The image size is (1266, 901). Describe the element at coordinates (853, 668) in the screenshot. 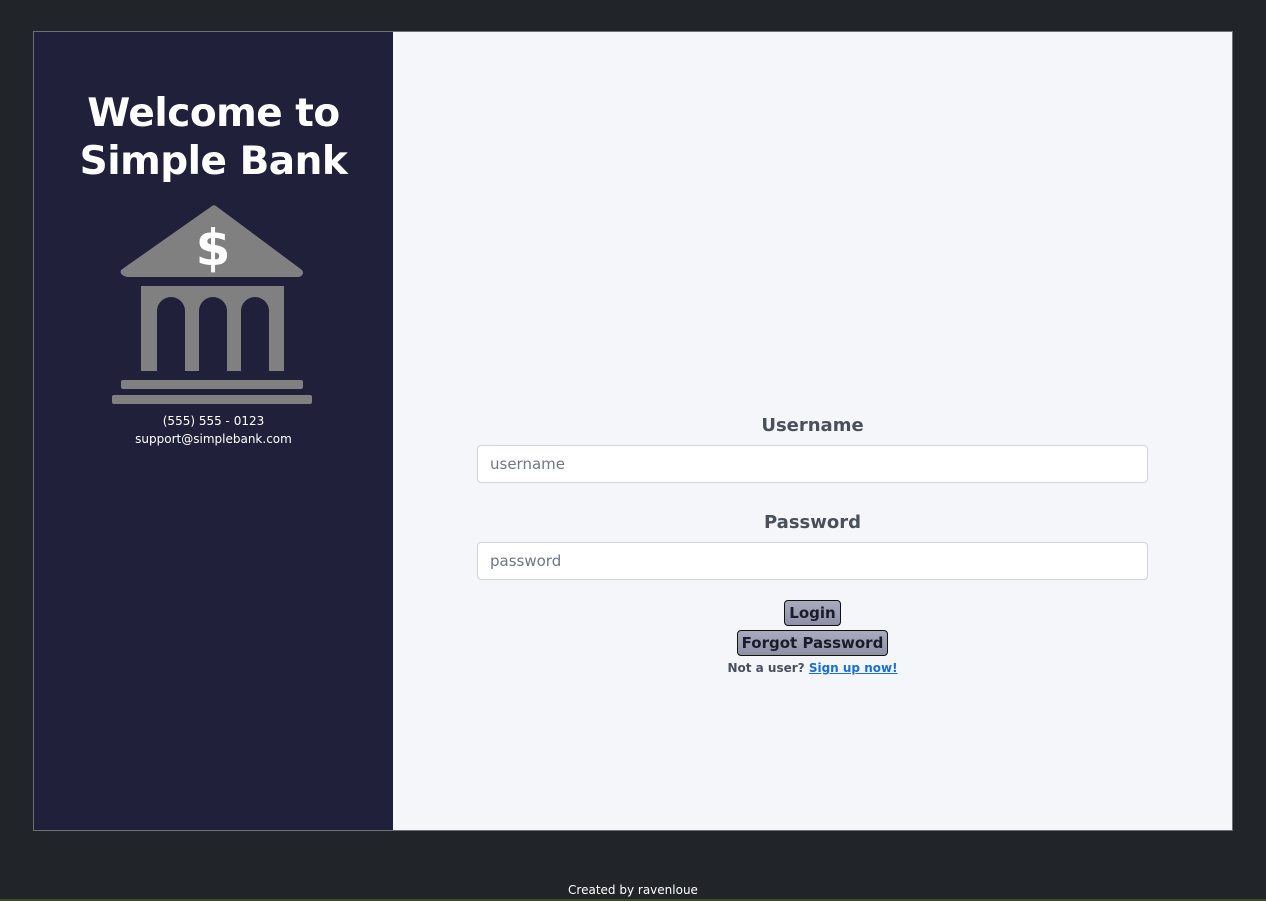

I see `signup-link: Sign up now!` at that location.